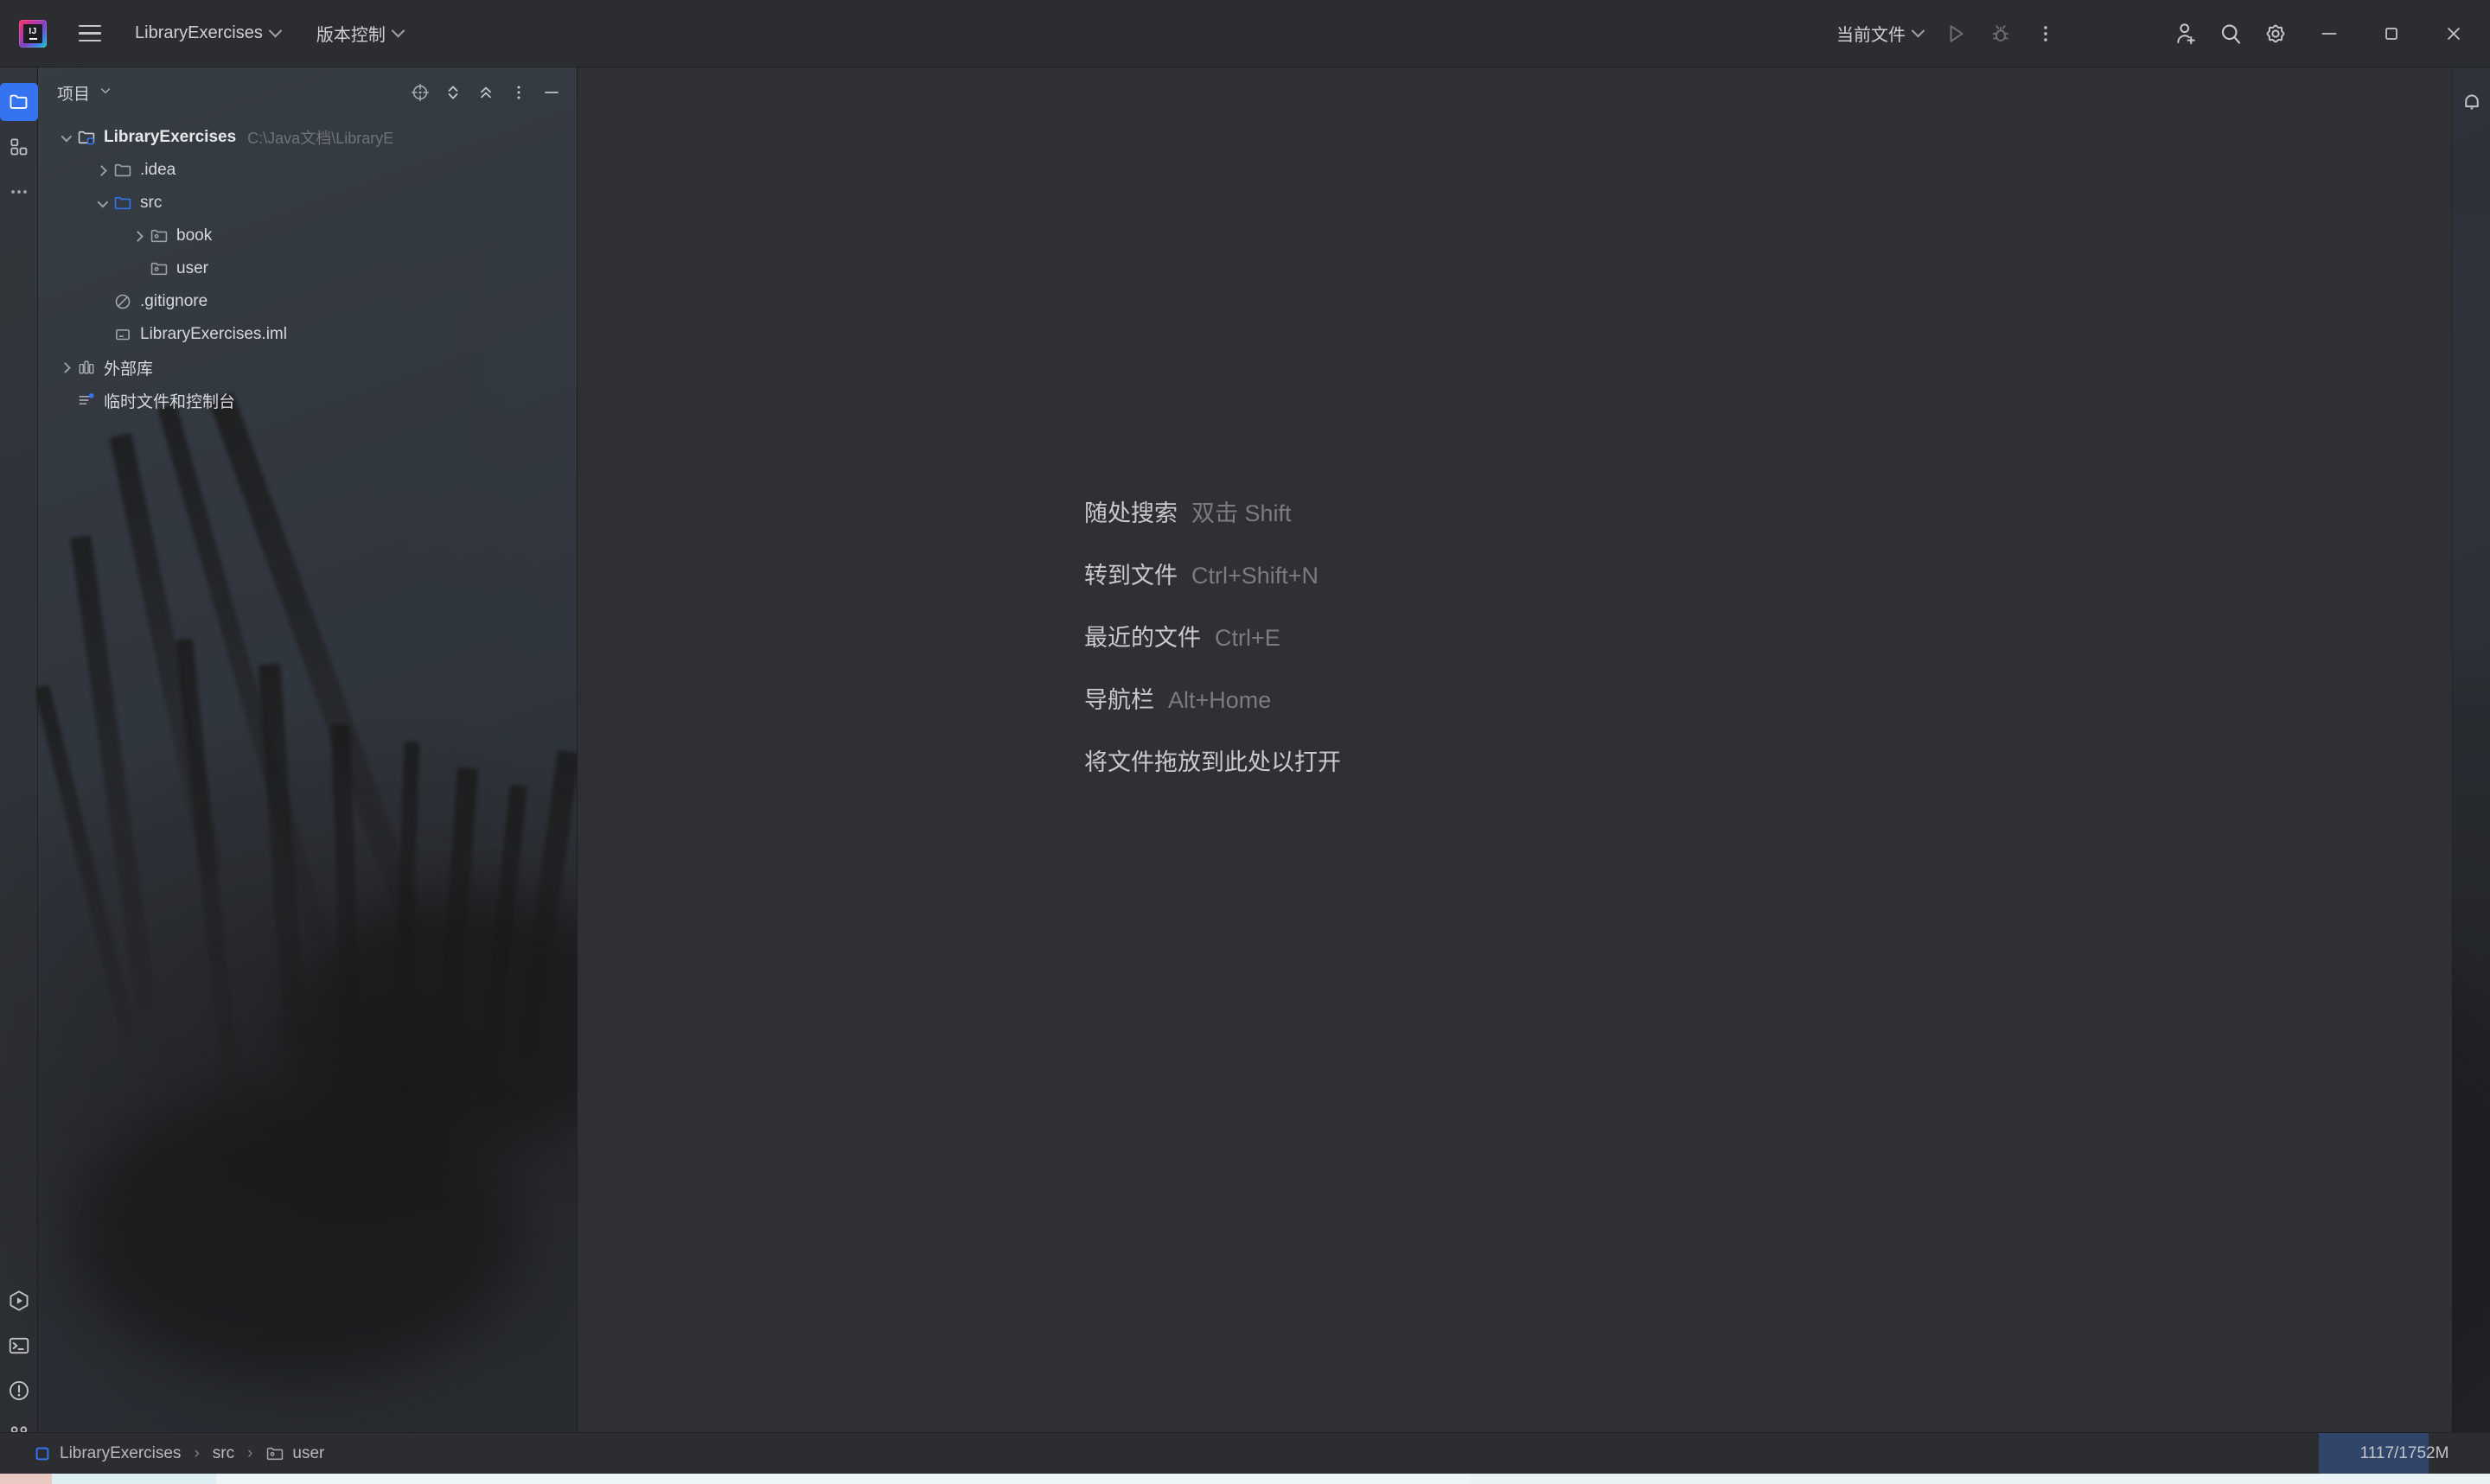 The height and width of the screenshot is (1484, 2490). I want to click on hide-tool-window-button, so click(551, 93).